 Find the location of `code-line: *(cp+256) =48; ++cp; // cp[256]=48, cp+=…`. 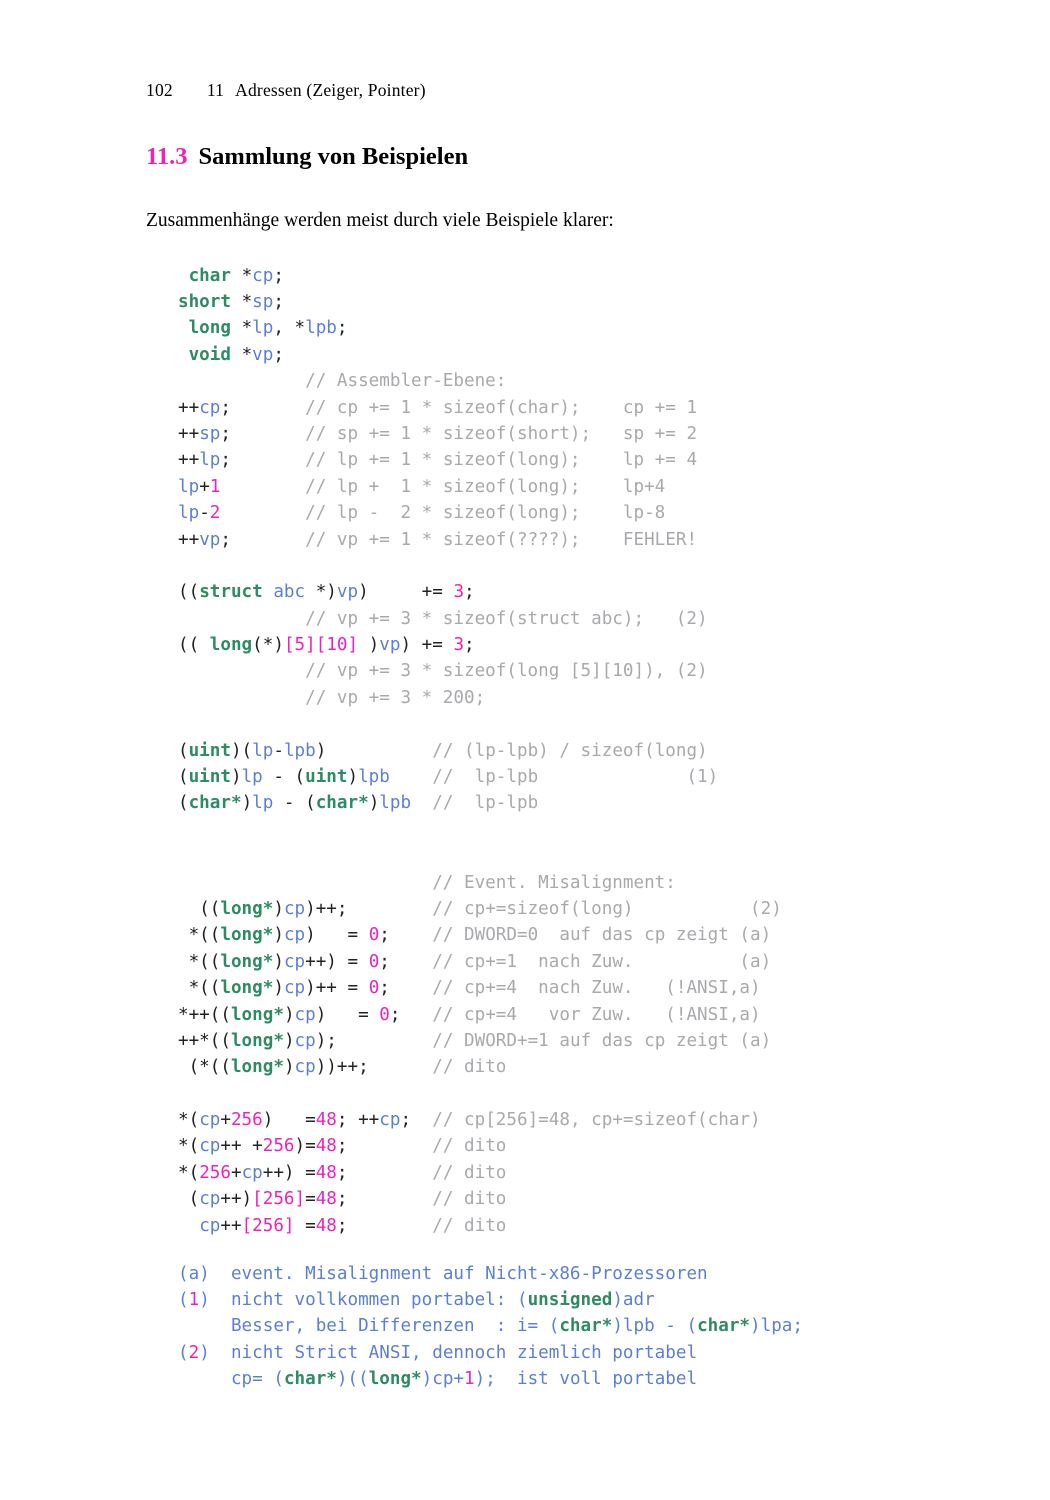

code-line: *(cp+256) =48; ++cp; // cp[256]=48, cp+=… is located at coordinates (469, 1120).